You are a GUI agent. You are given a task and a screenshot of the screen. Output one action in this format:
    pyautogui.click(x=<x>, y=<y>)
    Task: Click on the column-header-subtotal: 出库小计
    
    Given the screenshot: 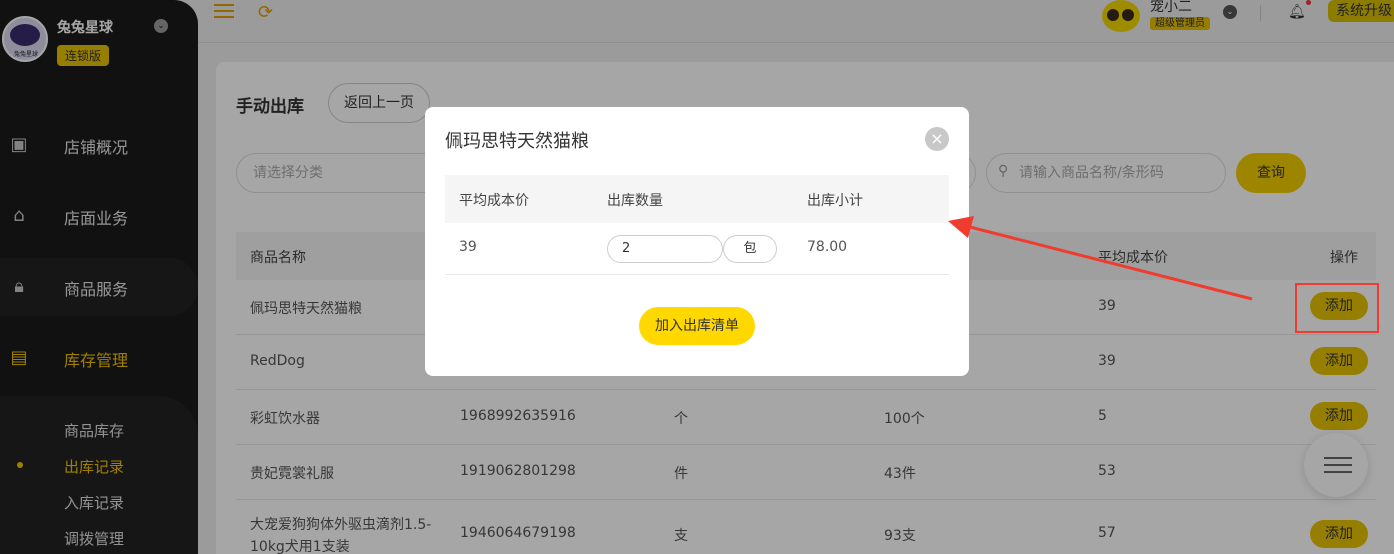 What is the action you would take?
    pyautogui.click(x=835, y=201)
    